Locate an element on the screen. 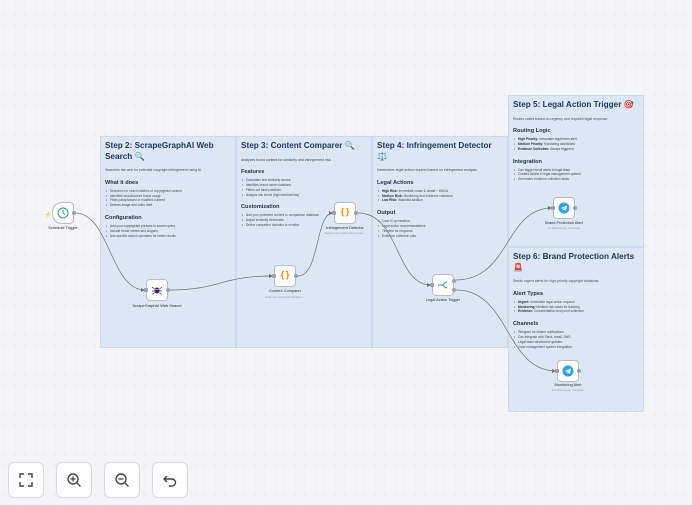 The height and width of the screenshot is (505, 692). monitoring-alert-node is located at coordinates (568, 371).